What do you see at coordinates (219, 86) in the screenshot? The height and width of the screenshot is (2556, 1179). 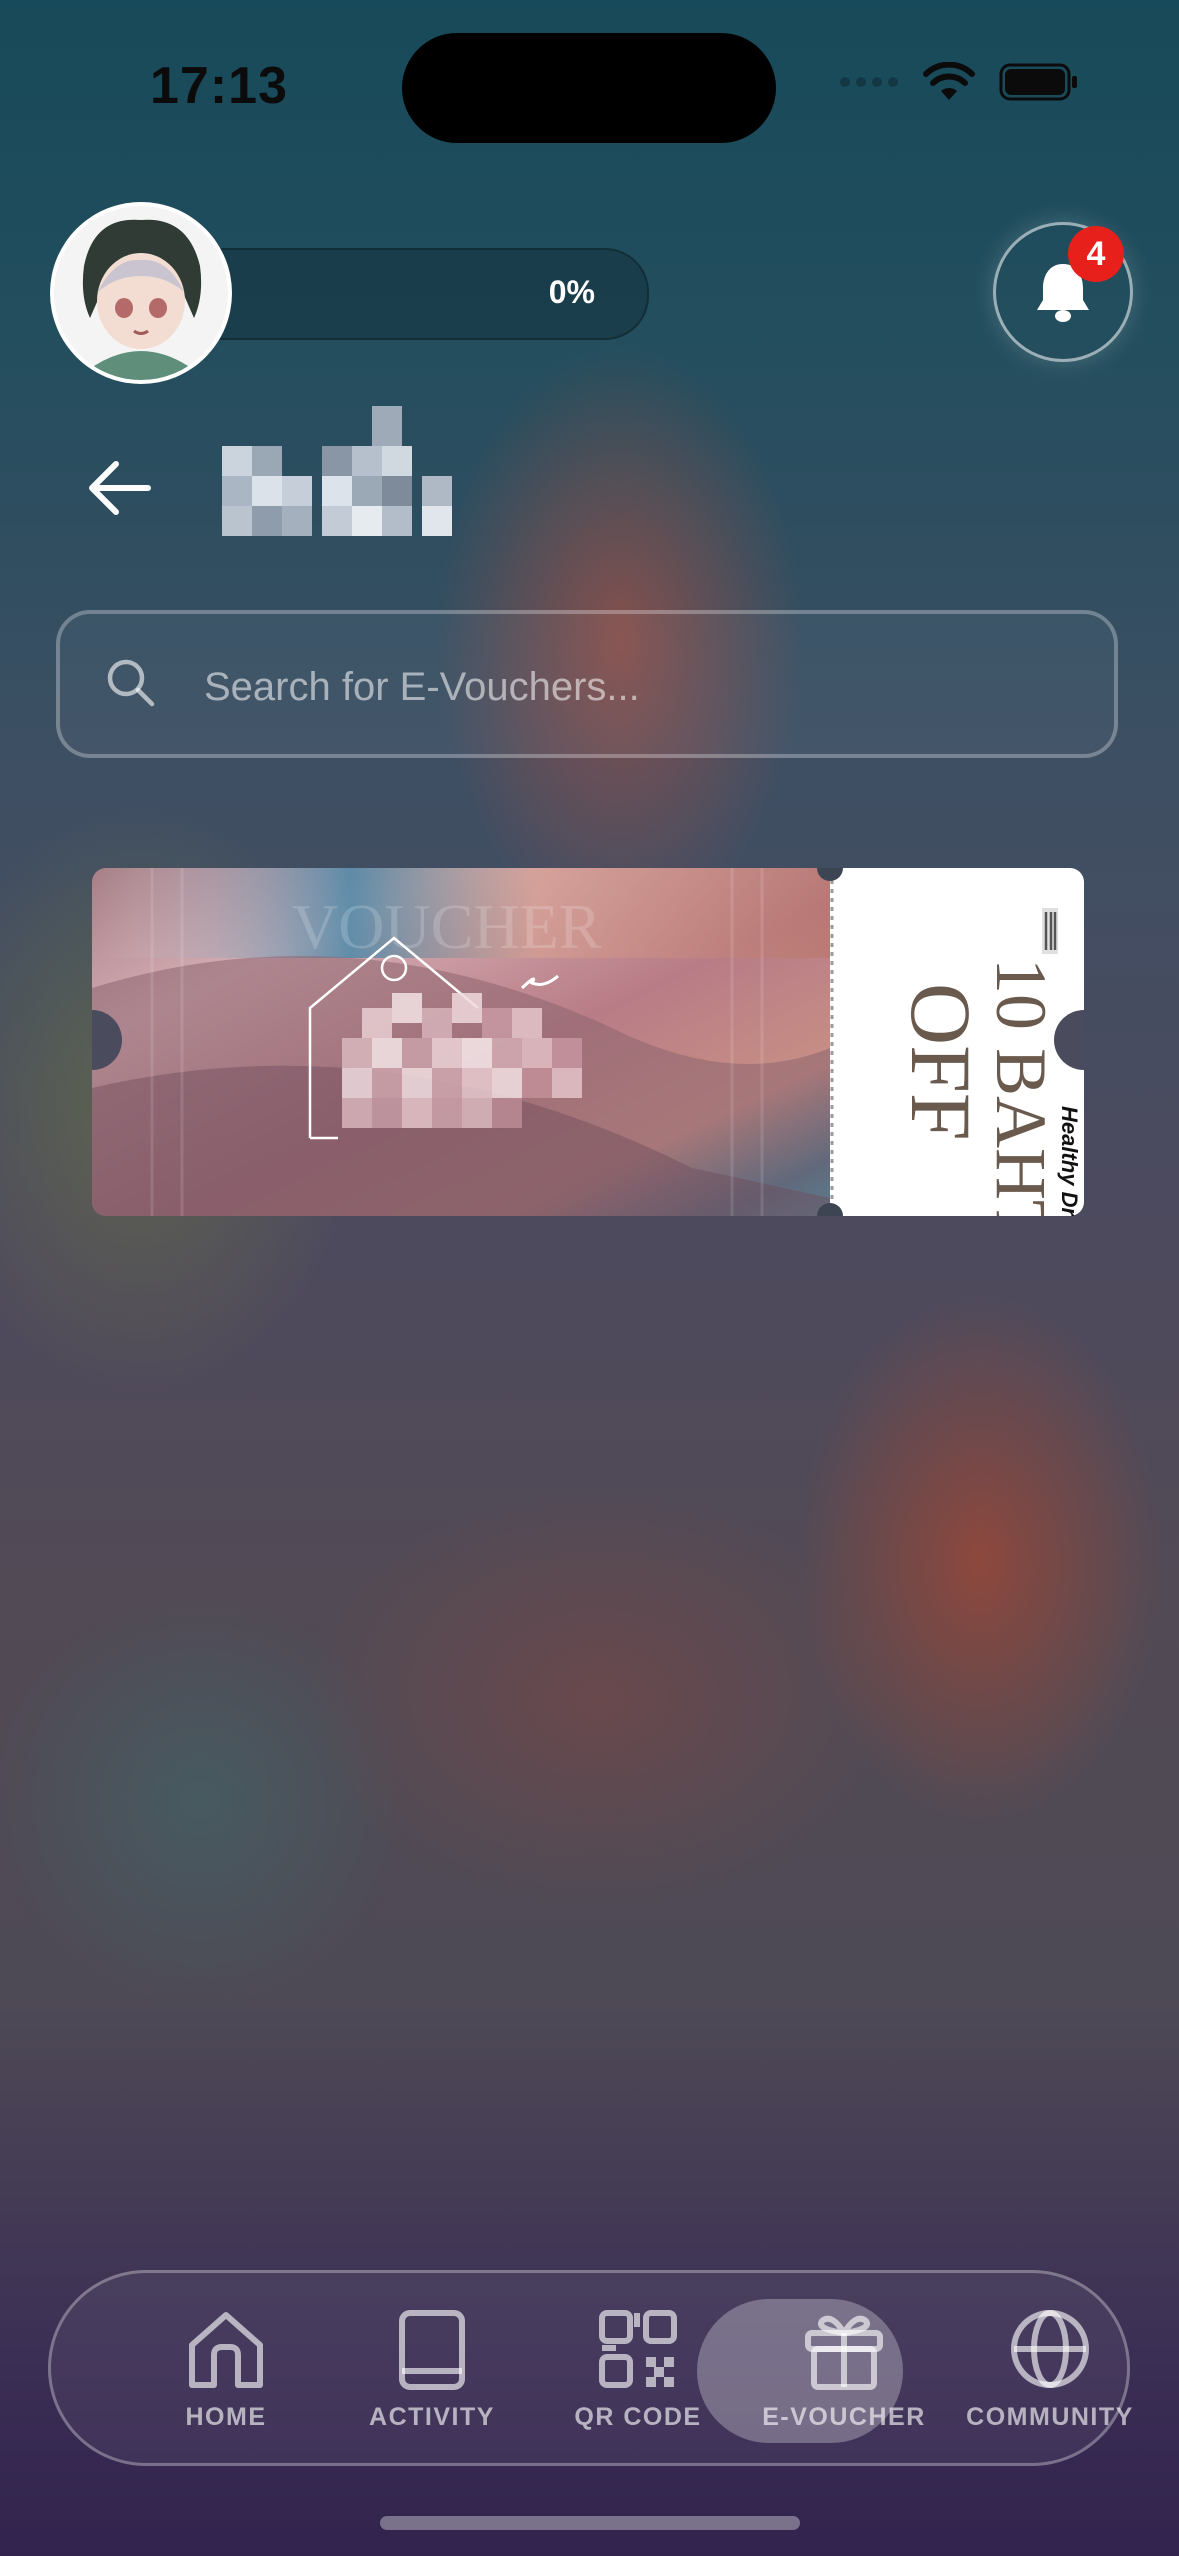 I see `status-time: 17:13` at bounding box center [219, 86].